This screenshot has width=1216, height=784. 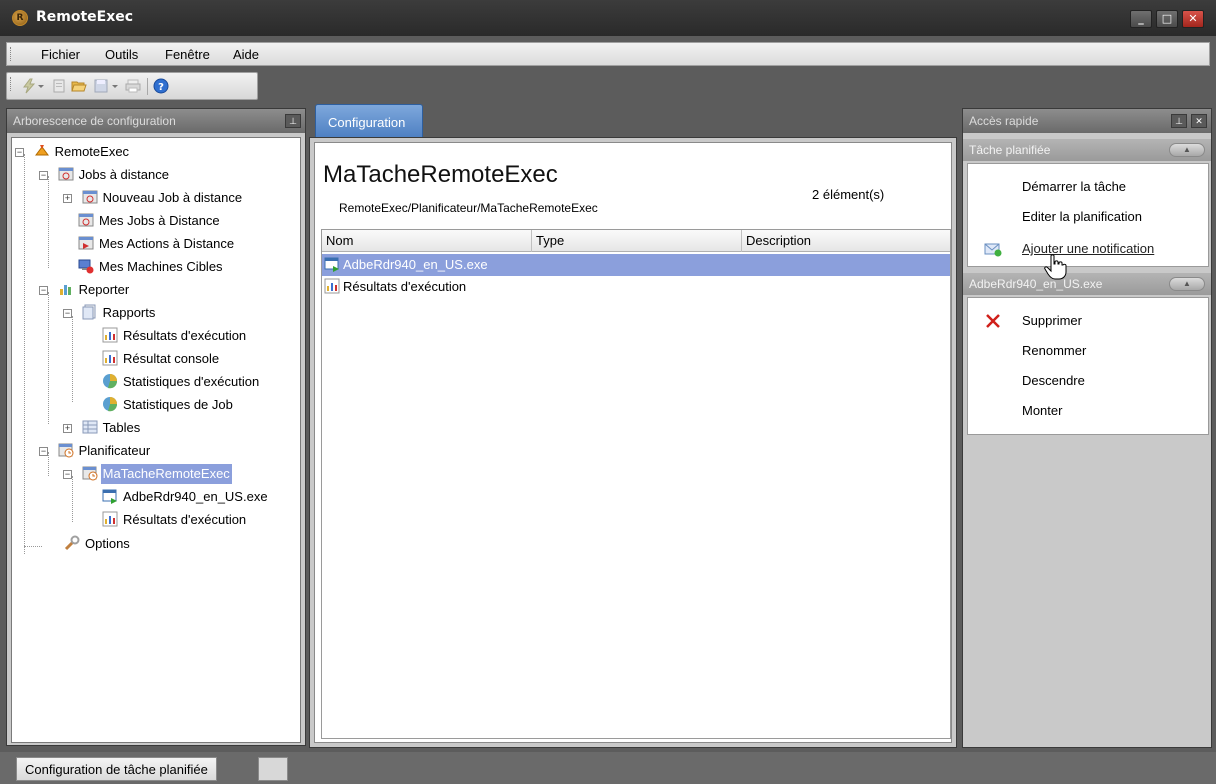 What do you see at coordinates (157, 244) in the screenshot?
I see `tree-node-mes-actions: Mes Actions à Distance` at bounding box center [157, 244].